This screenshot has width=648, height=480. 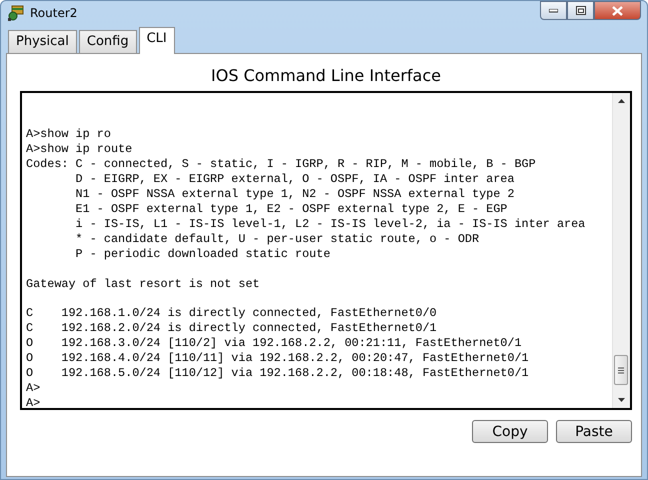 What do you see at coordinates (156, 40) in the screenshot?
I see `tab: CLI` at bounding box center [156, 40].